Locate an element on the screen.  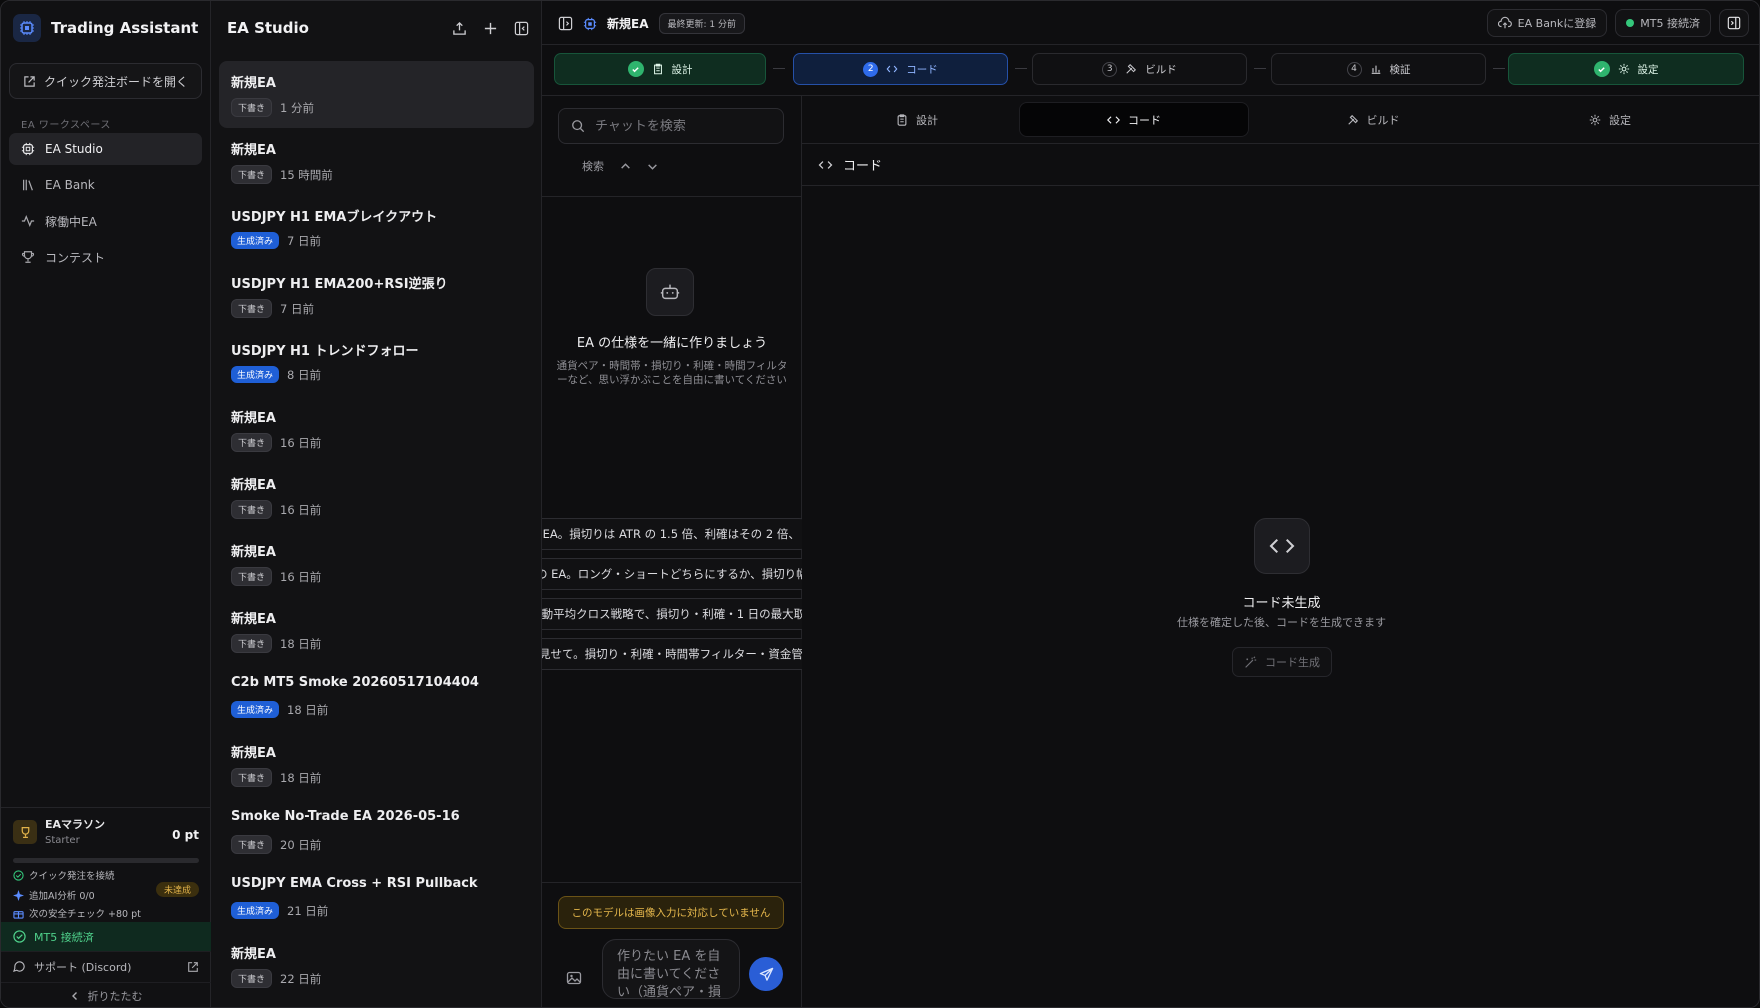
suggestion-text: シンプルな移動平均クロス戦略で、損切り・利確・1 日の最大取 is located at coordinates (672, 614).